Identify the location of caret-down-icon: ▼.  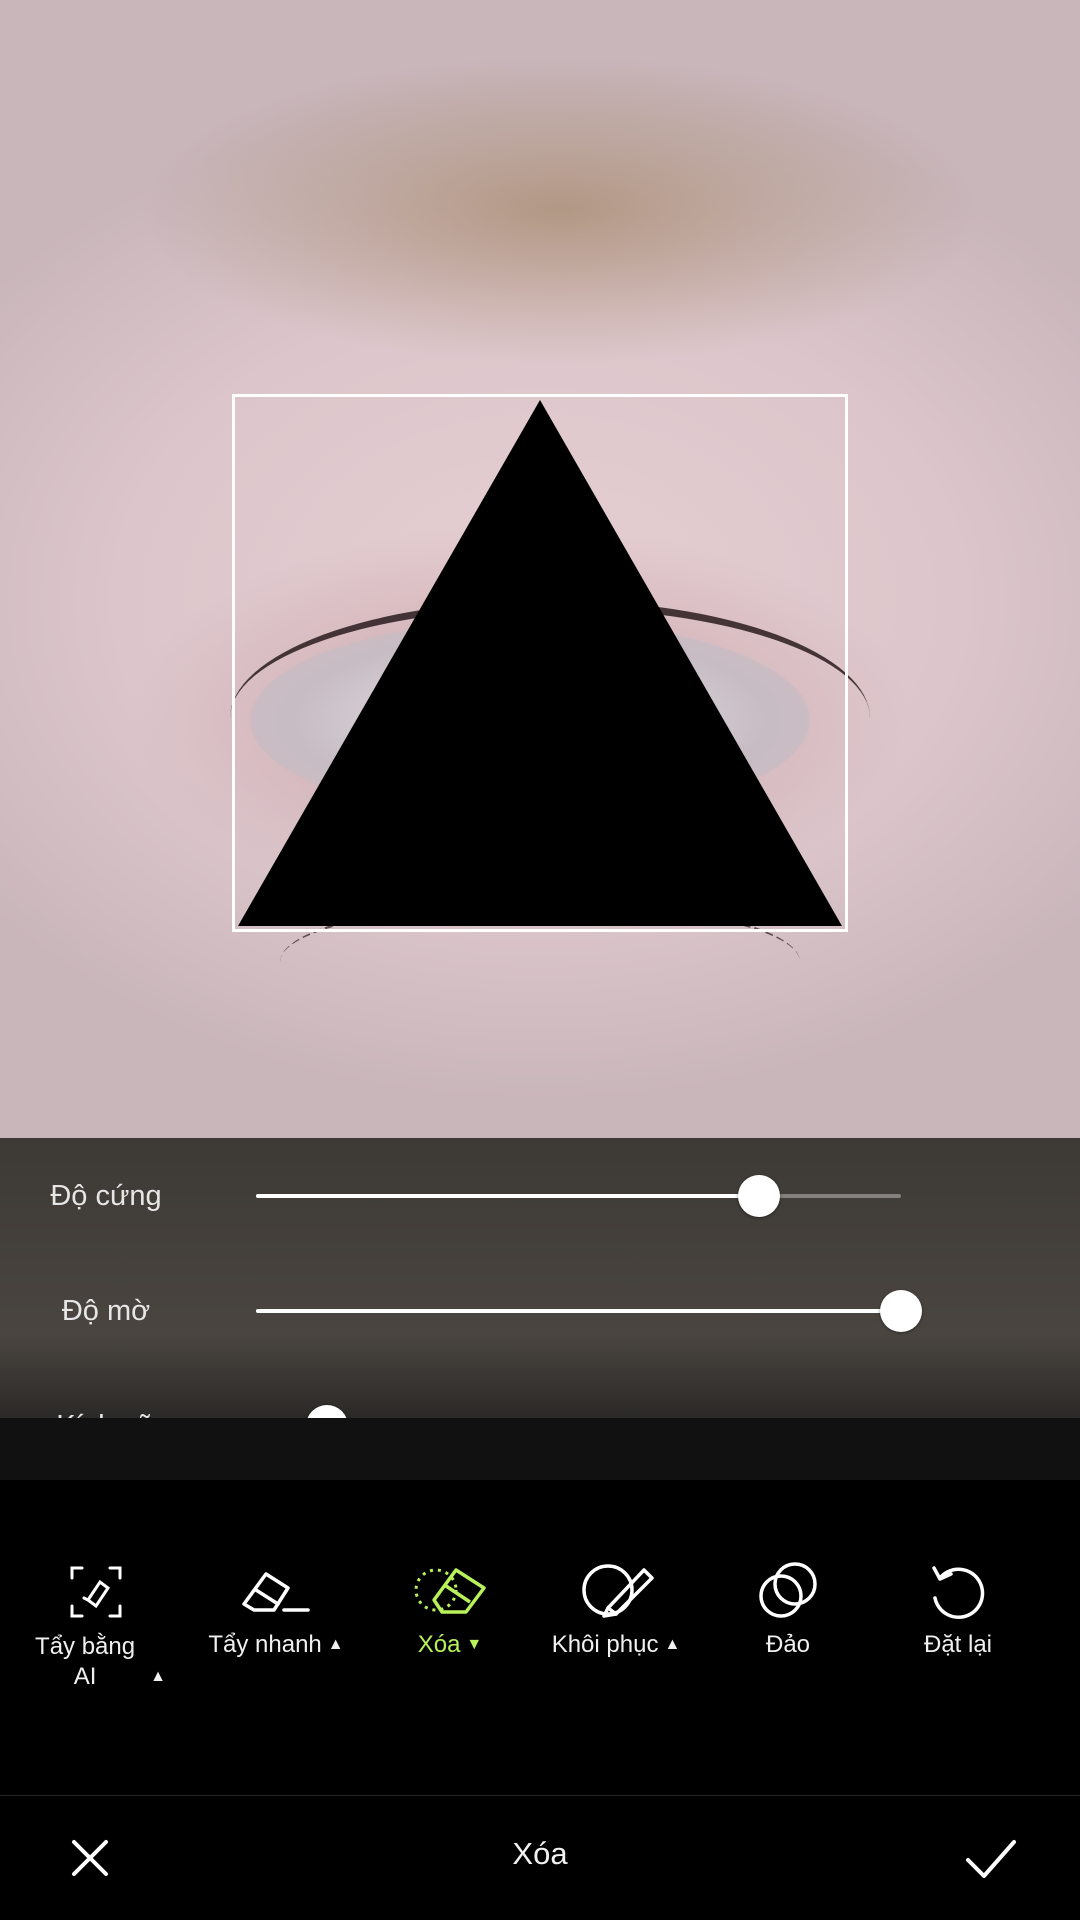
(474, 1644).